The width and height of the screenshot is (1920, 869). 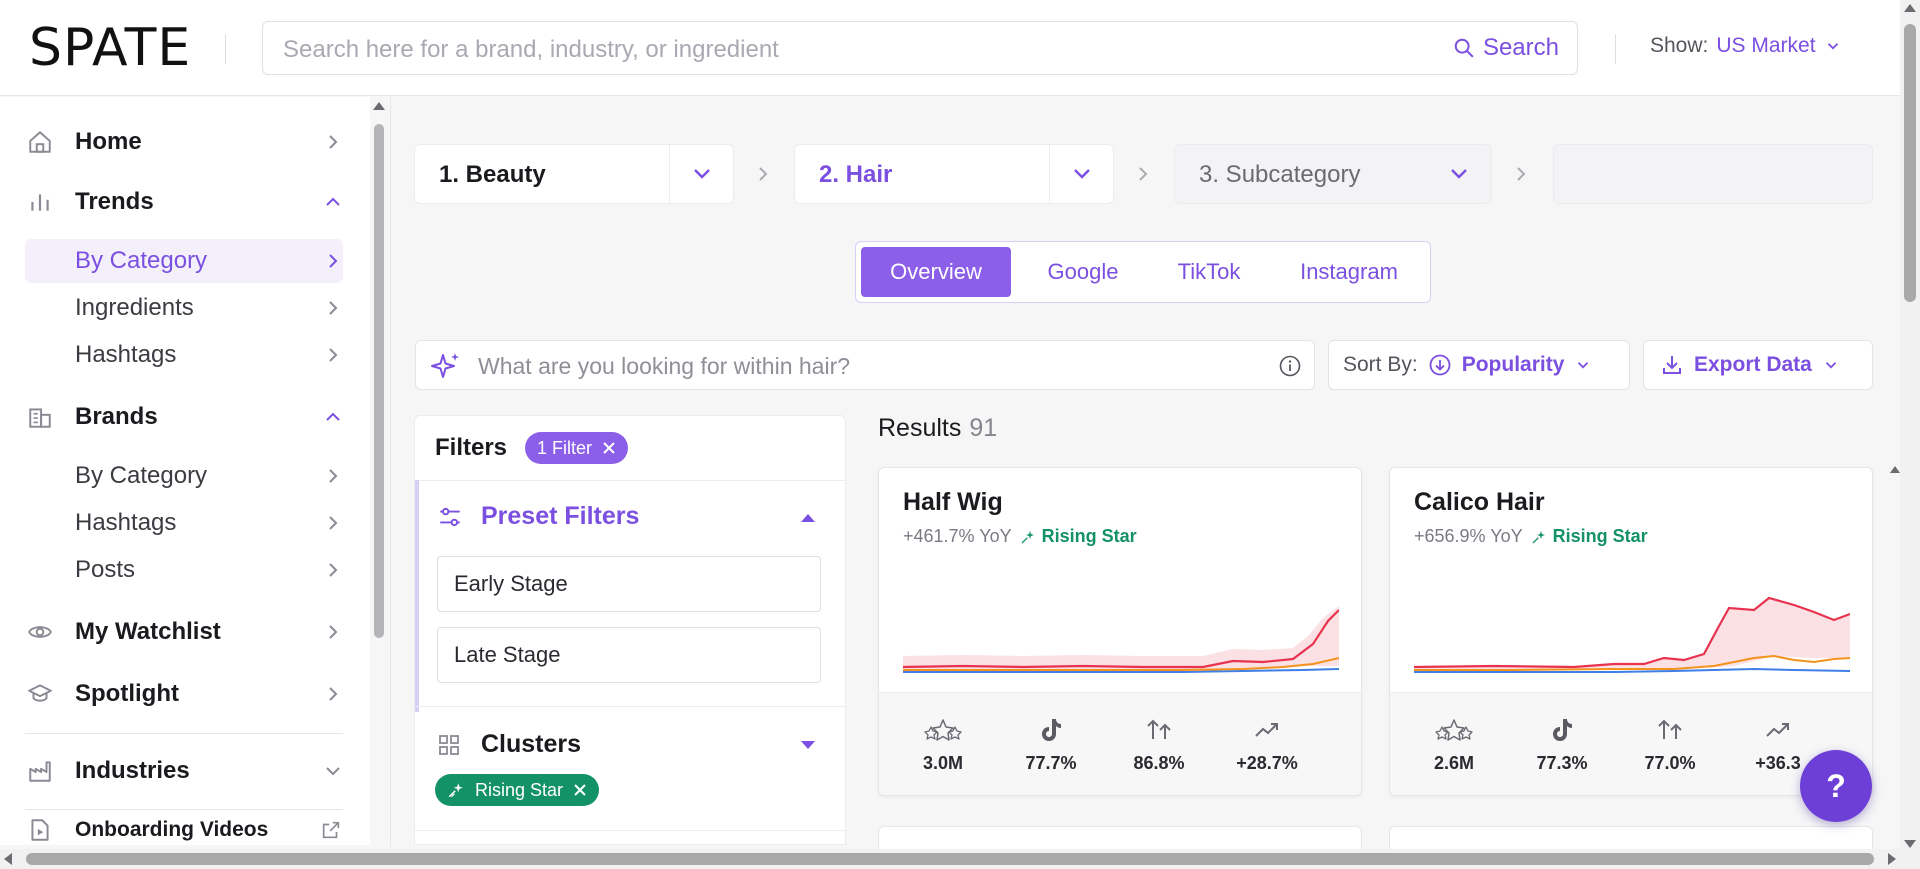 What do you see at coordinates (957, 536) in the screenshot?
I see `trend-card-yoy: +461.7% YoY` at bounding box center [957, 536].